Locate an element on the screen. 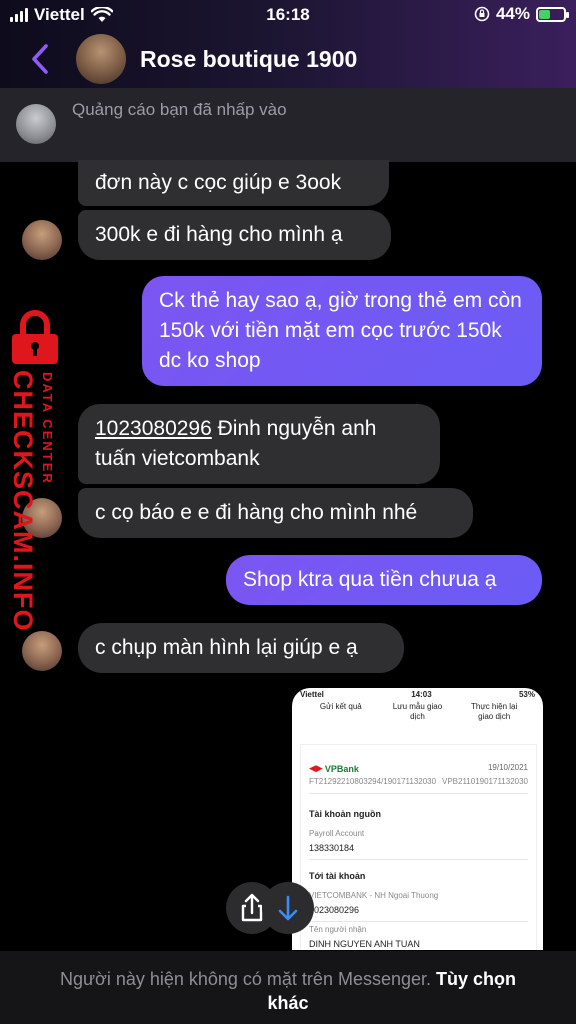 This screenshot has height=1024, width=576. receipt-date: 19/10/2021 is located at coordinates (507, 767).